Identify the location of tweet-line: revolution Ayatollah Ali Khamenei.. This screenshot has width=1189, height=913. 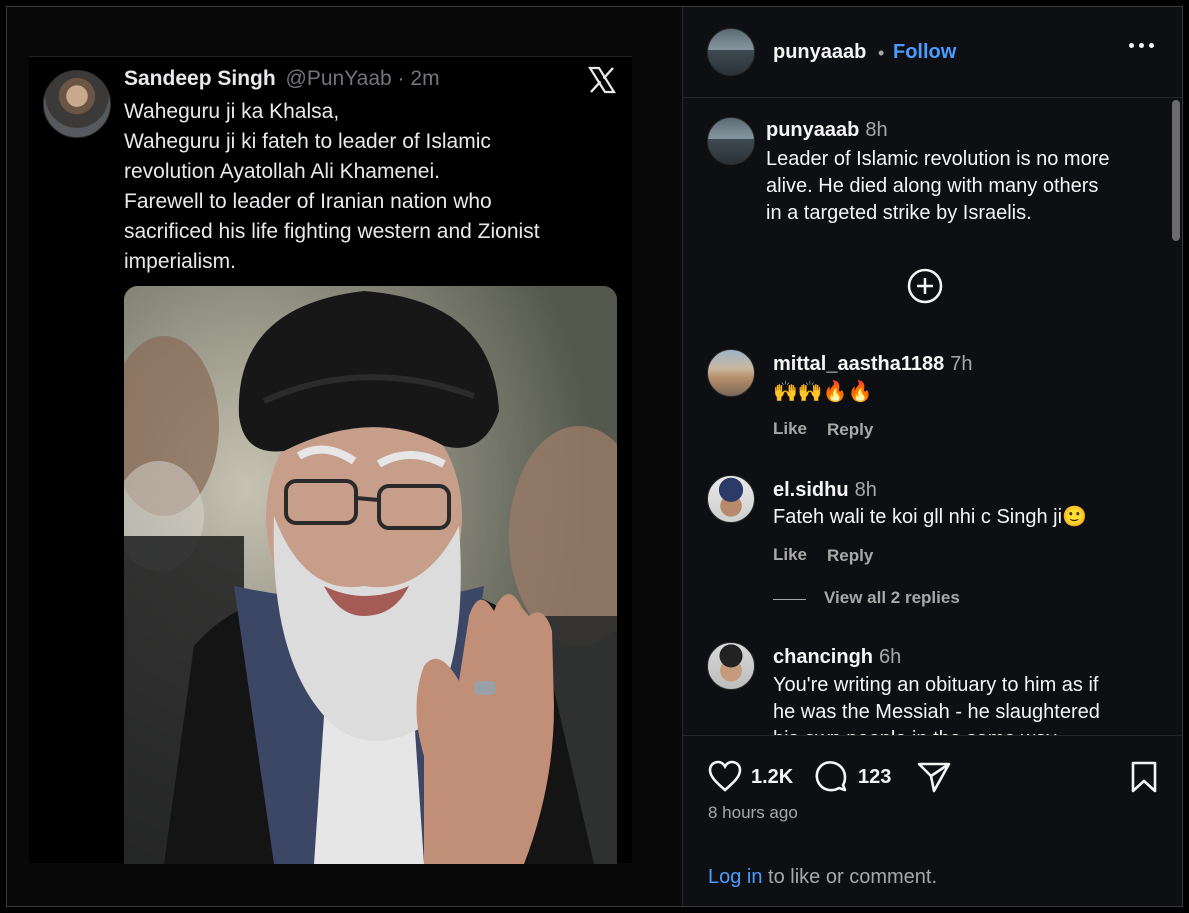
(282, 171).